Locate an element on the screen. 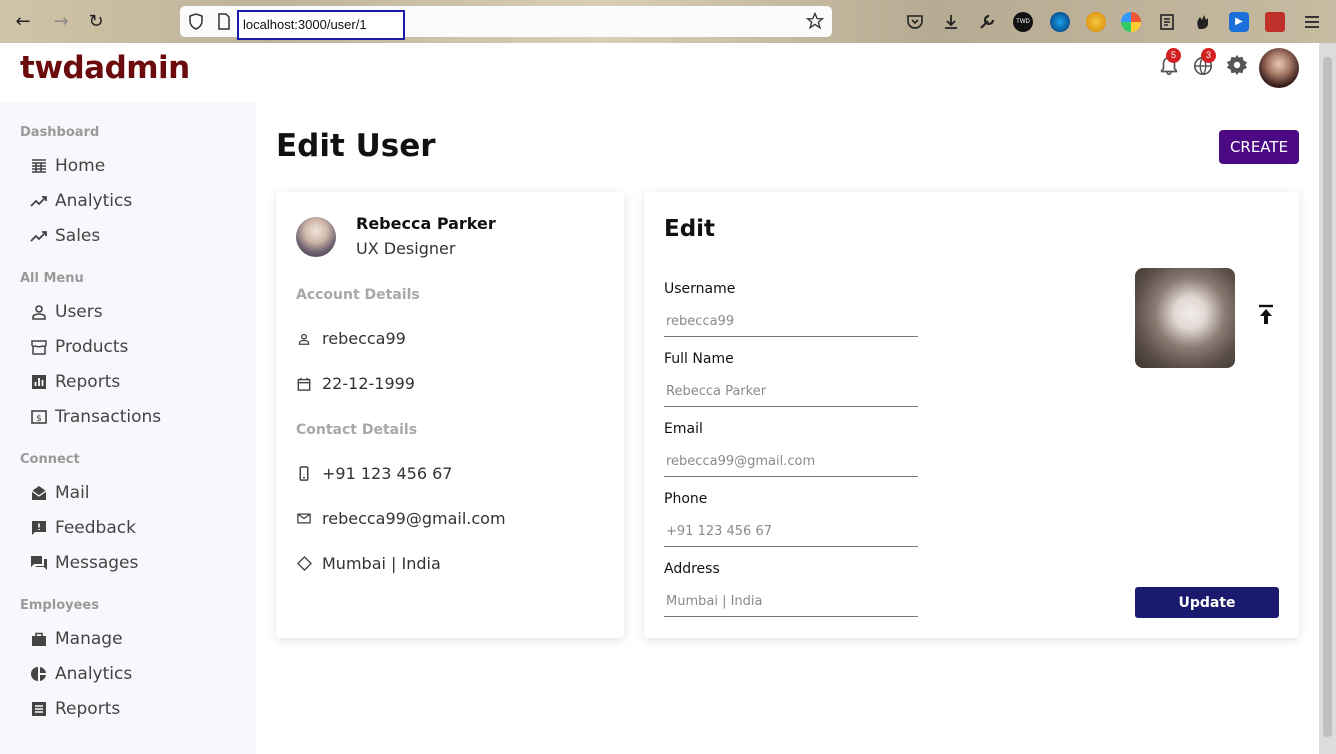 The width and height of the screenshot is (1336, 754). sidebar-item-messages: Messages is located at coordinates (84, 563).